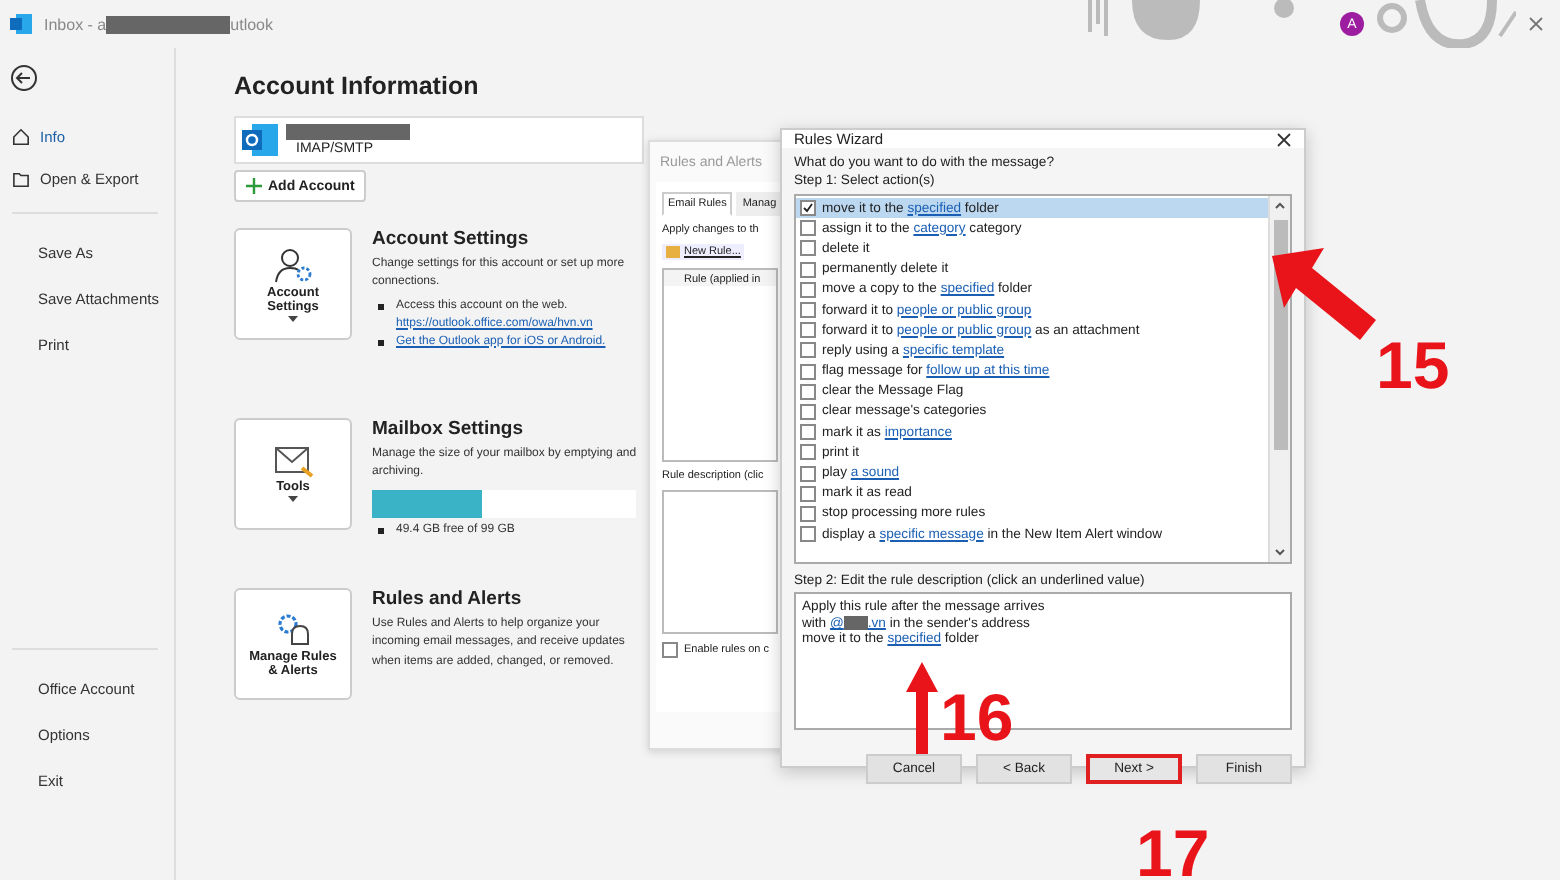 This screenshot has height=880, width=1560. What do you see at coordinates (1446, 24) in the screenshot?
I see `ring-drawing` at bounding box center [1446, 24].